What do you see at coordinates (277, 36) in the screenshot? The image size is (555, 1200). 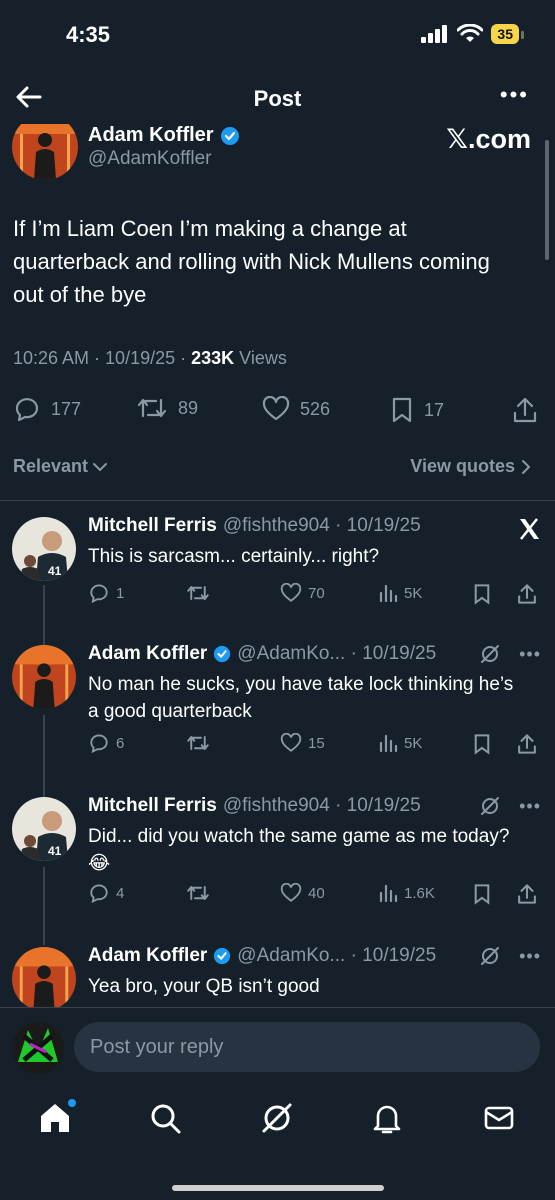 I see `status-bar: 4:35 35` at bounding box center [277, 36].